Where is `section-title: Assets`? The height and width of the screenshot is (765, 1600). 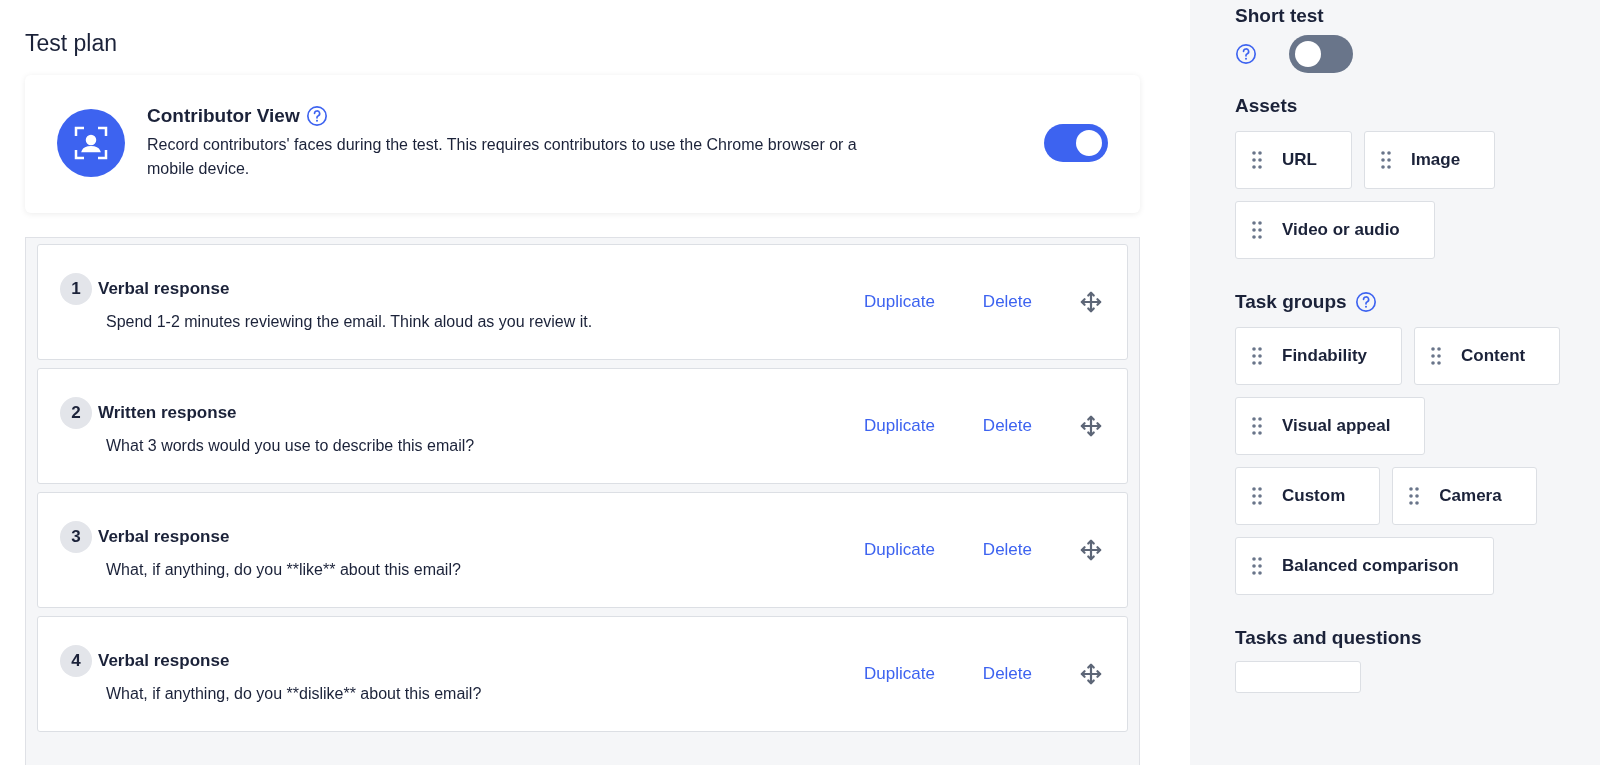 section-title: Assets is located at coordinates (1266, 106).